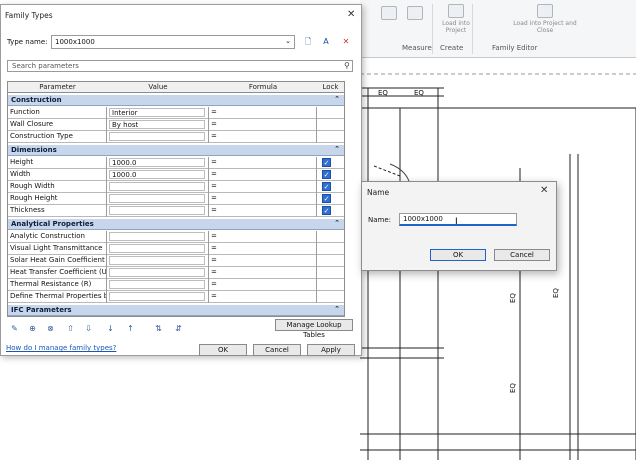  I want to click on move-down-icon: ⇩, so click(88, 328).